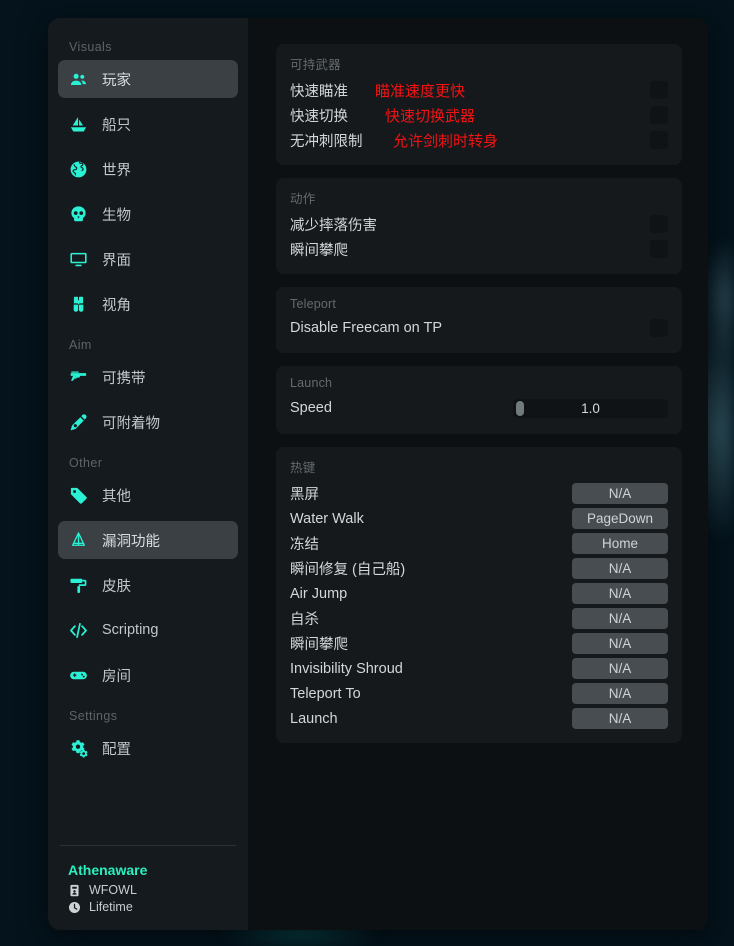 This screenshot has height=946, width=734. I want to click on hotkey-label: 冻结, so click(304, 545).